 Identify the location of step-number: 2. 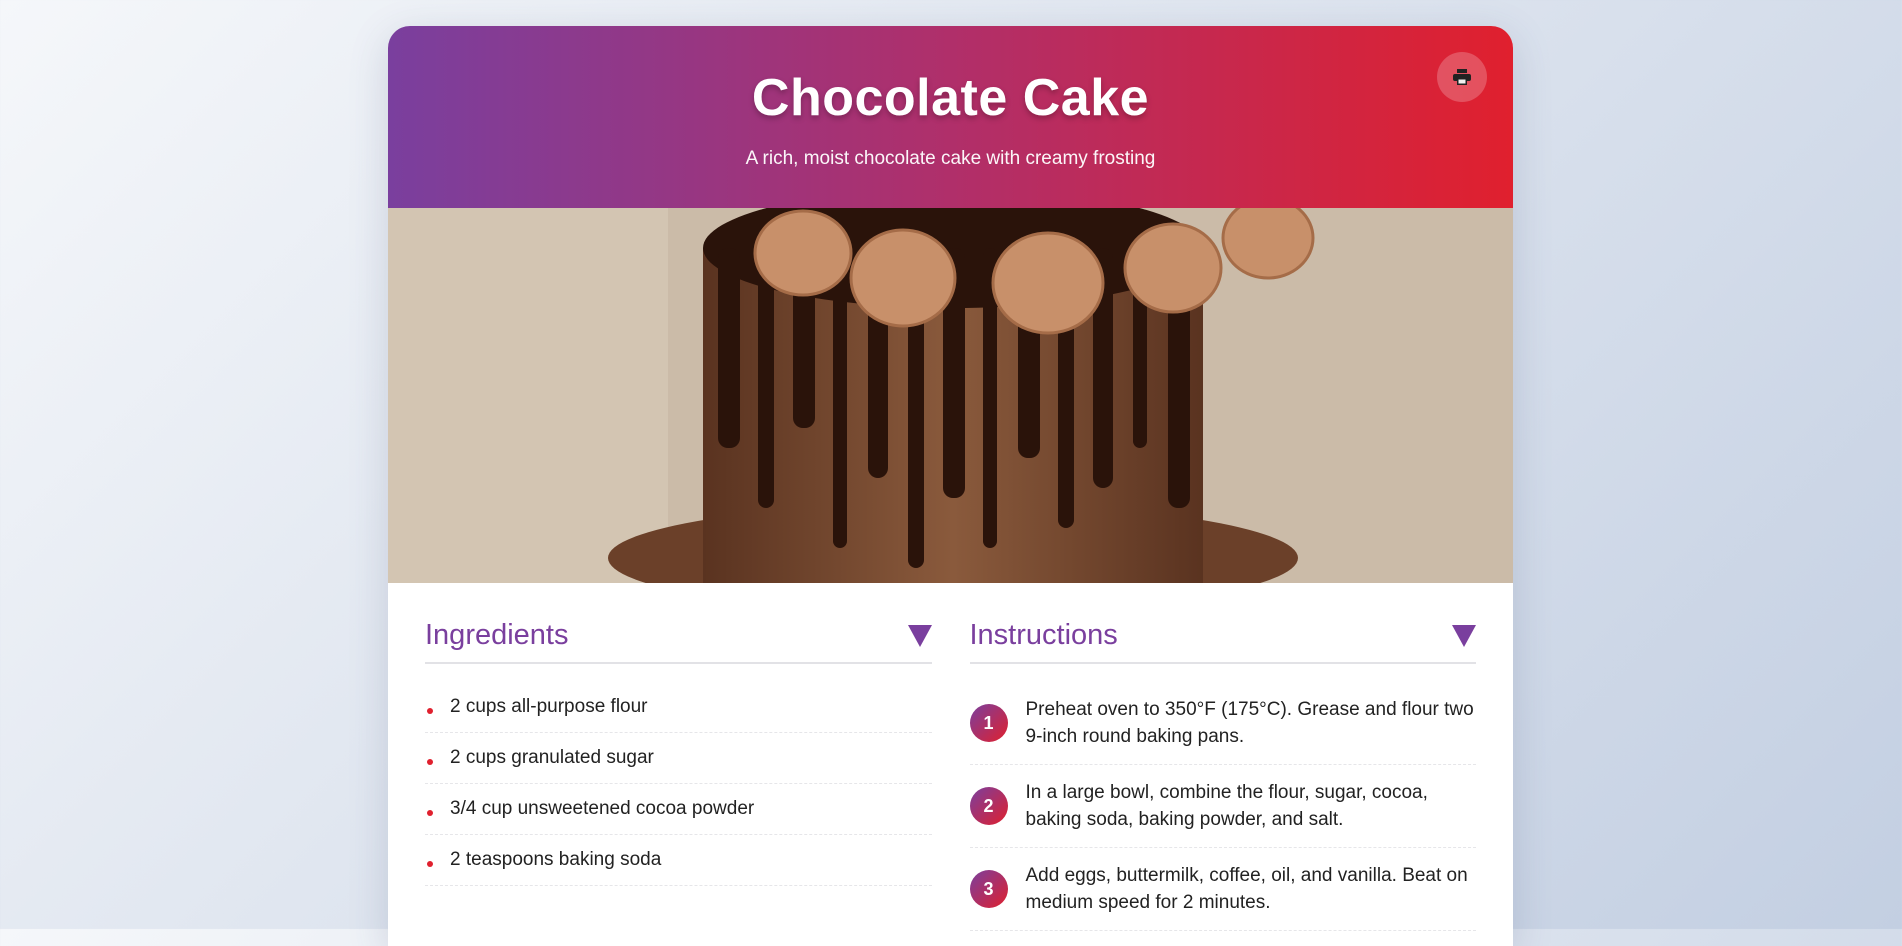
(988, 806).